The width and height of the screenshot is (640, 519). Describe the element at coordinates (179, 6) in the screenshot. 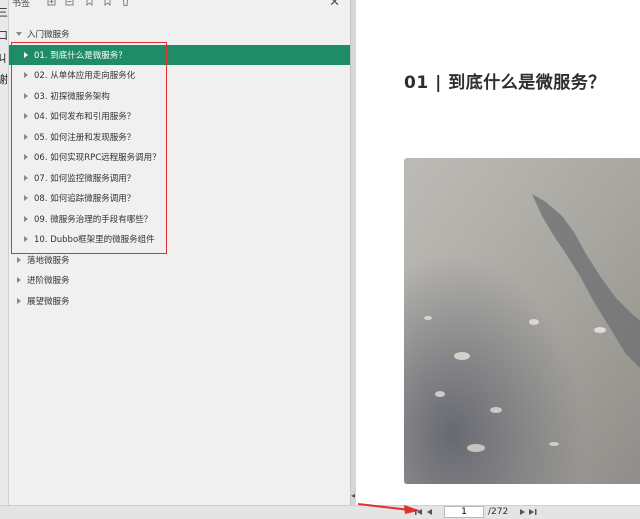

I see `bookmarks-header: 书签 ✕` at that location.